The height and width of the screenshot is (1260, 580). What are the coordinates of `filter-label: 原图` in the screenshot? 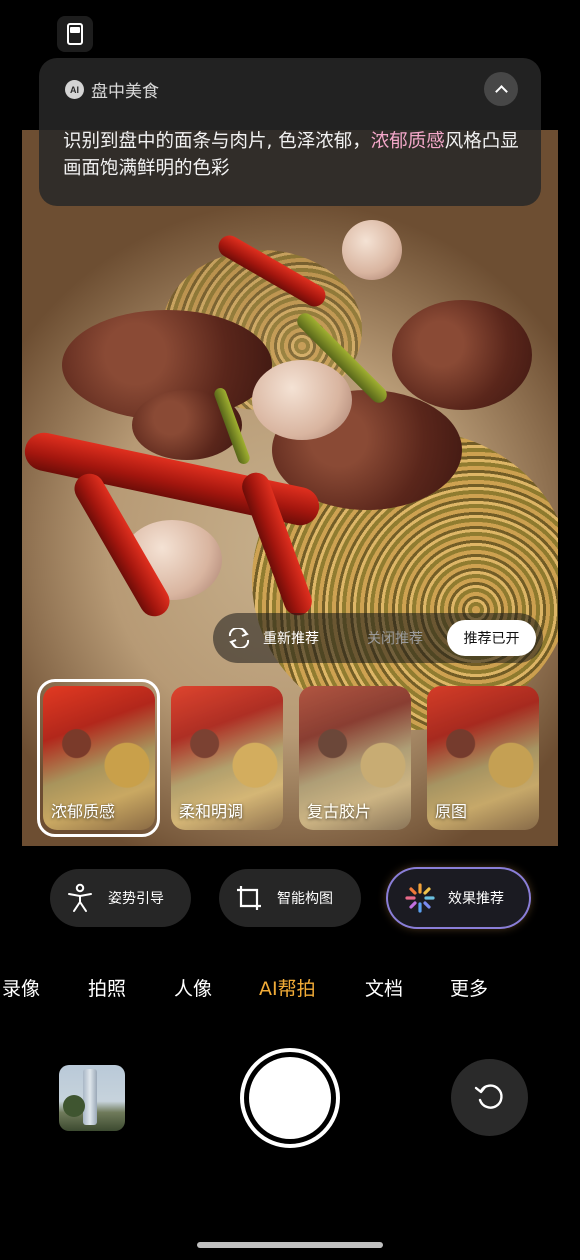 It's located at (451, 811).